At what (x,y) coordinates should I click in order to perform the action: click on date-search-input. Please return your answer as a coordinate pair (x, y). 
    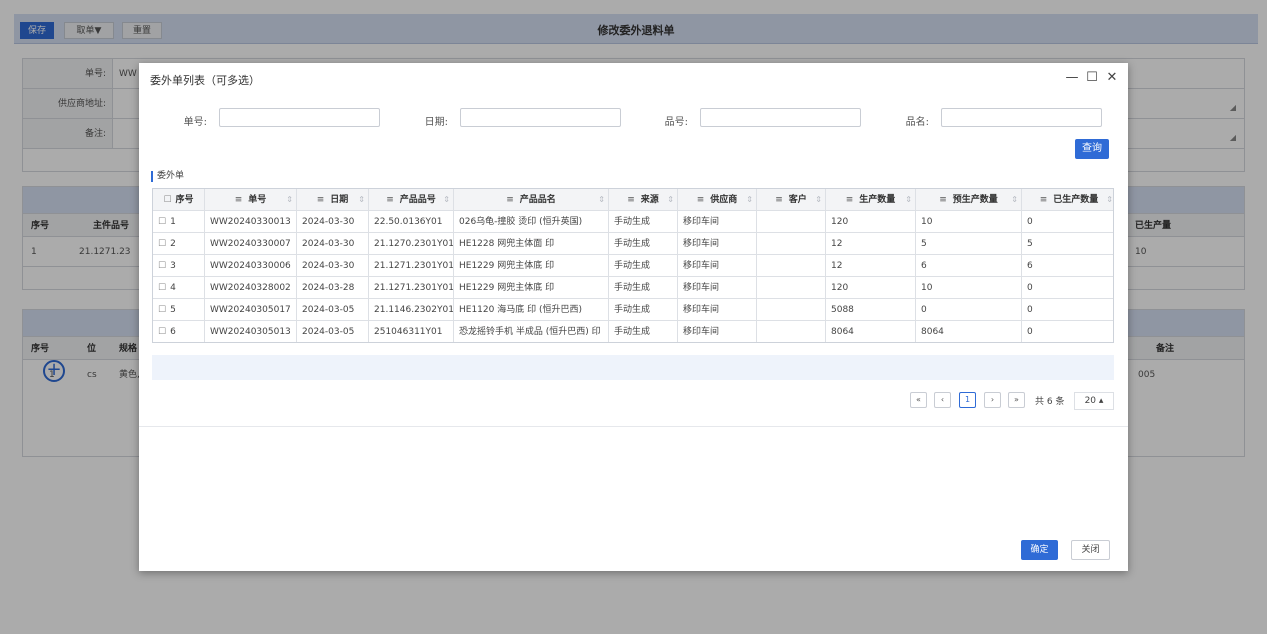
    Looking at the image, I should click on (540, 117).